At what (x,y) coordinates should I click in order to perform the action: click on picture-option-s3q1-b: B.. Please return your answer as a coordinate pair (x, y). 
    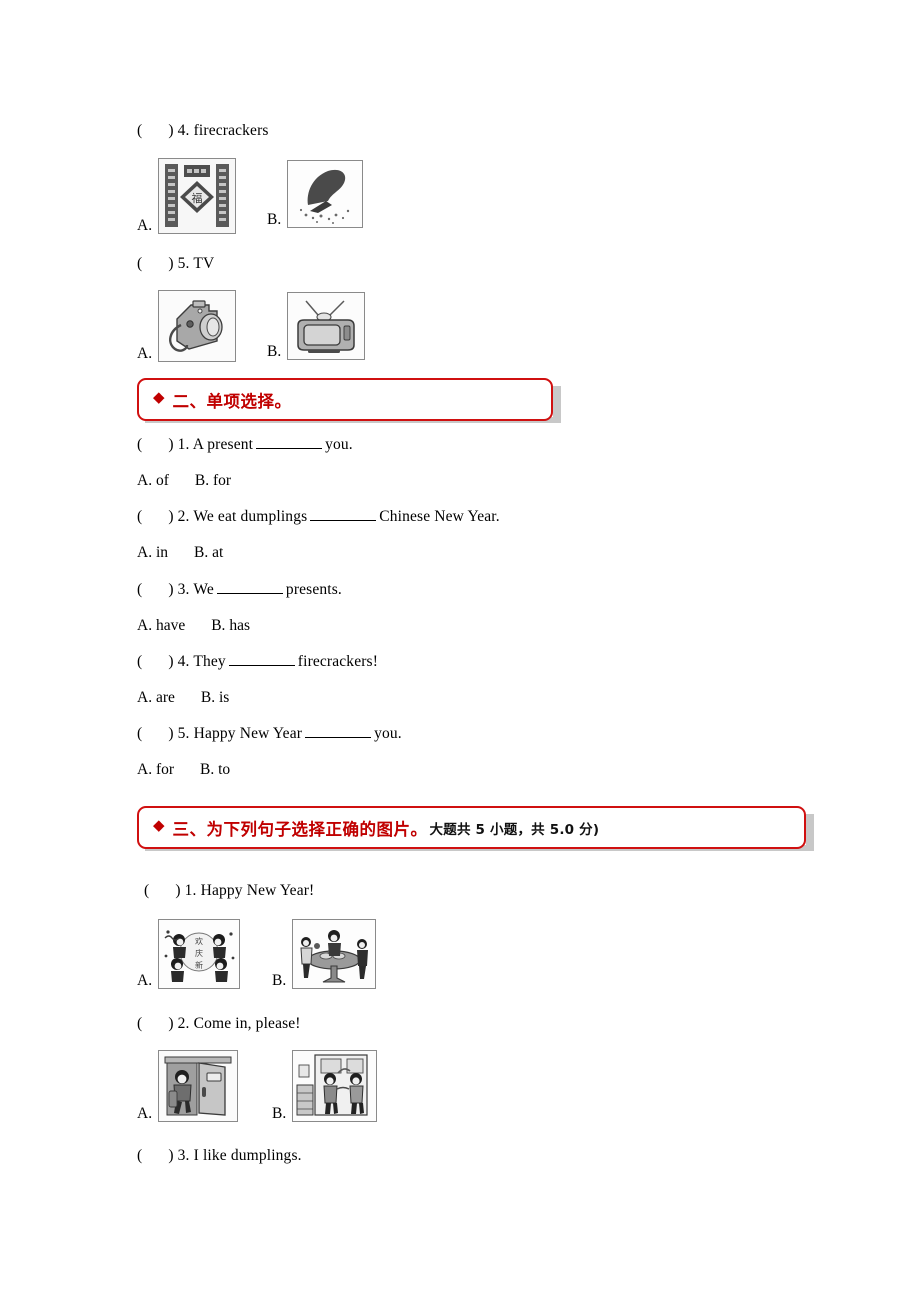
    Looking at the image, I should click on (324, 954).